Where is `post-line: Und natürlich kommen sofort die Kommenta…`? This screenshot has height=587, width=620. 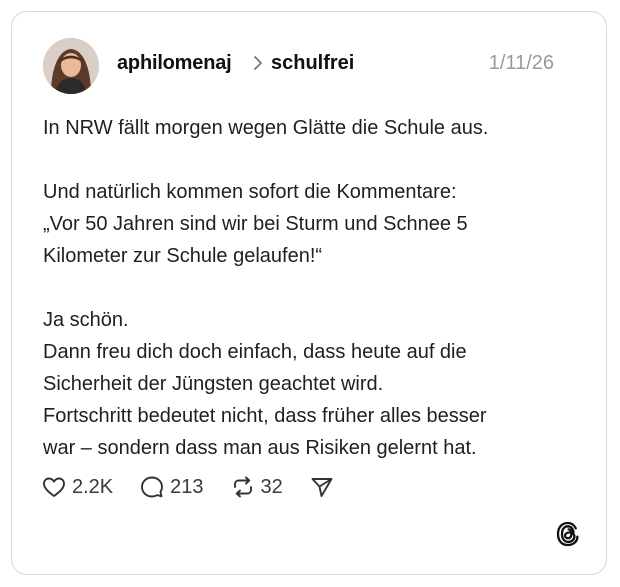 post-line: Und natürlich kommen sofort die Kommenta… is located at coordinates (250, 192).